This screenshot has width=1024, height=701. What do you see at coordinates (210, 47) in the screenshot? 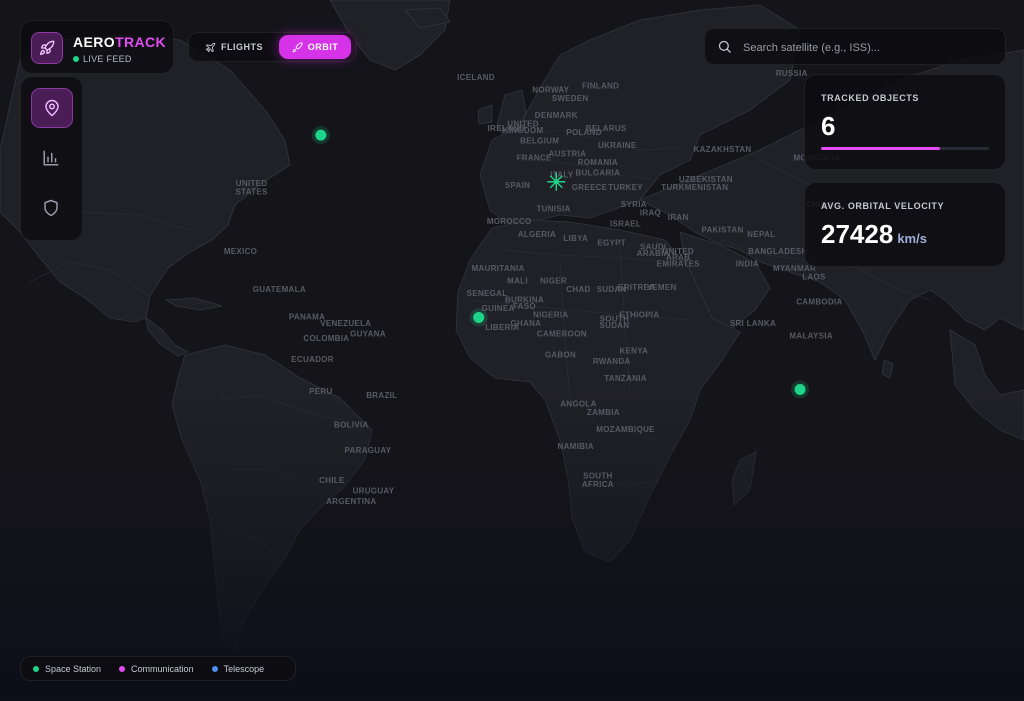
I see `plane-icon` at bounding box center [210, 47].